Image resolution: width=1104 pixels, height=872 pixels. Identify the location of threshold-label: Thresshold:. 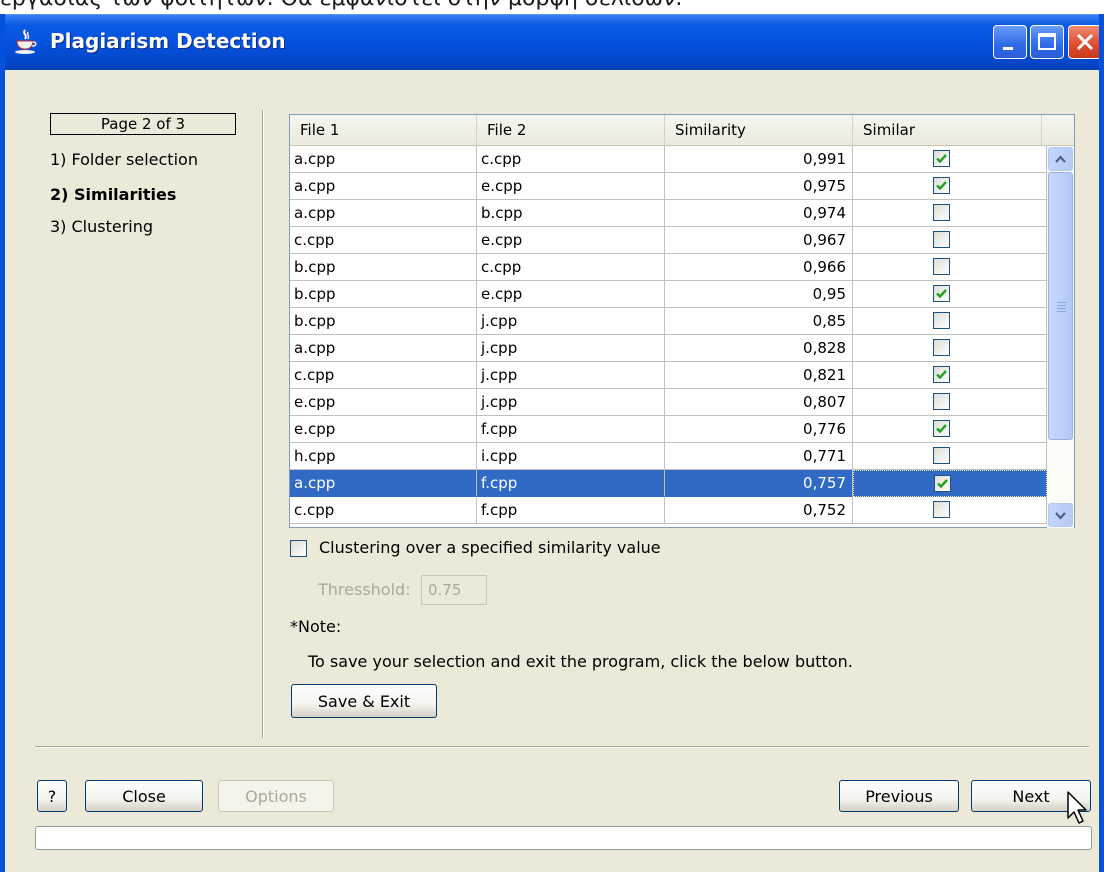
(364, 589).